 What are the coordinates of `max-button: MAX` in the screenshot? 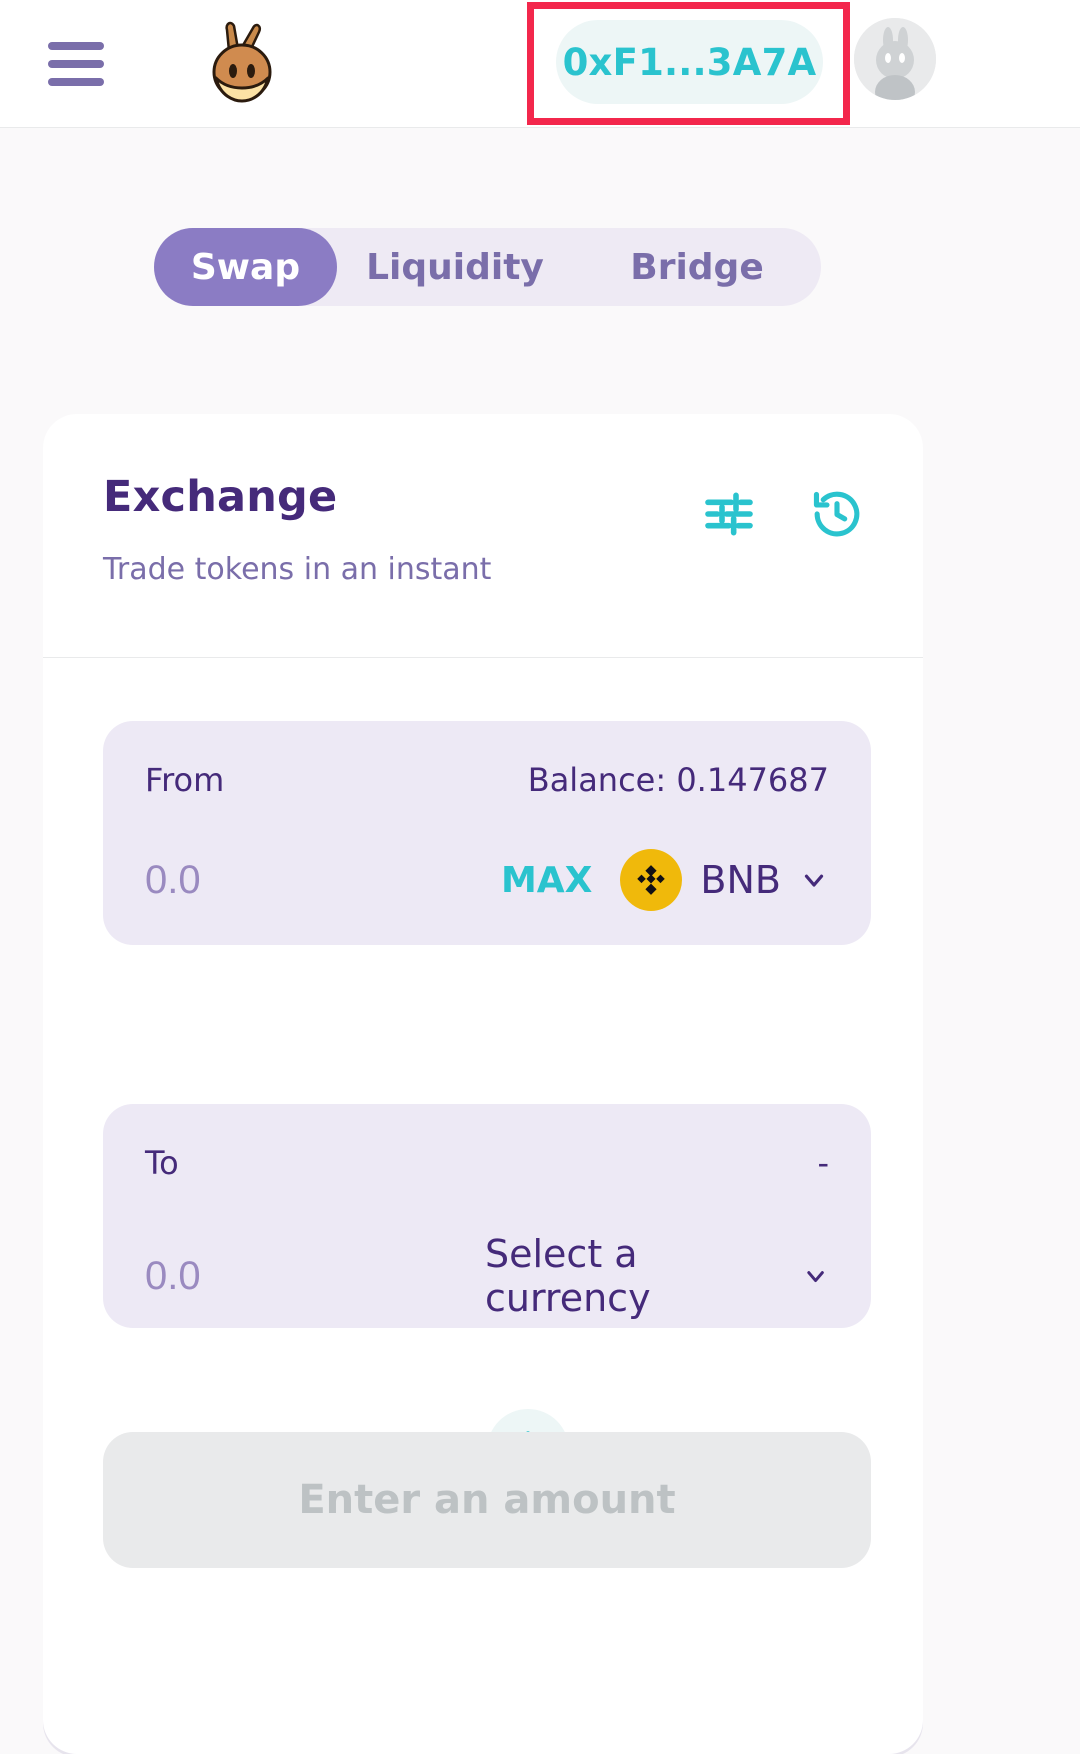 It's located at (546, 880).